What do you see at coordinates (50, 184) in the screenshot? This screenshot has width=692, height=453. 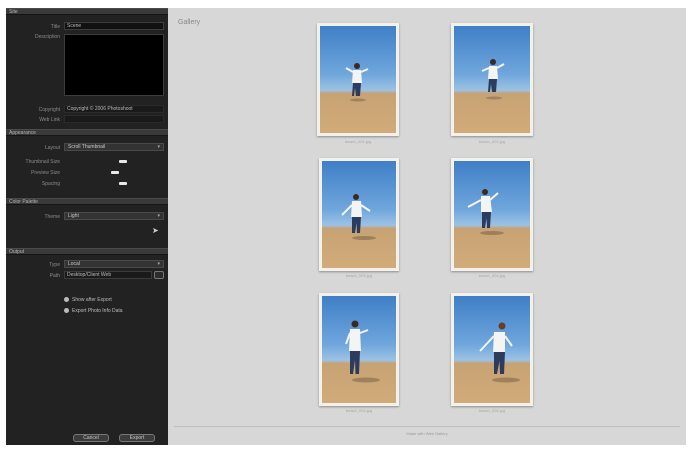 I see `slider-label: Spacing` at bounding box center [50, 184].